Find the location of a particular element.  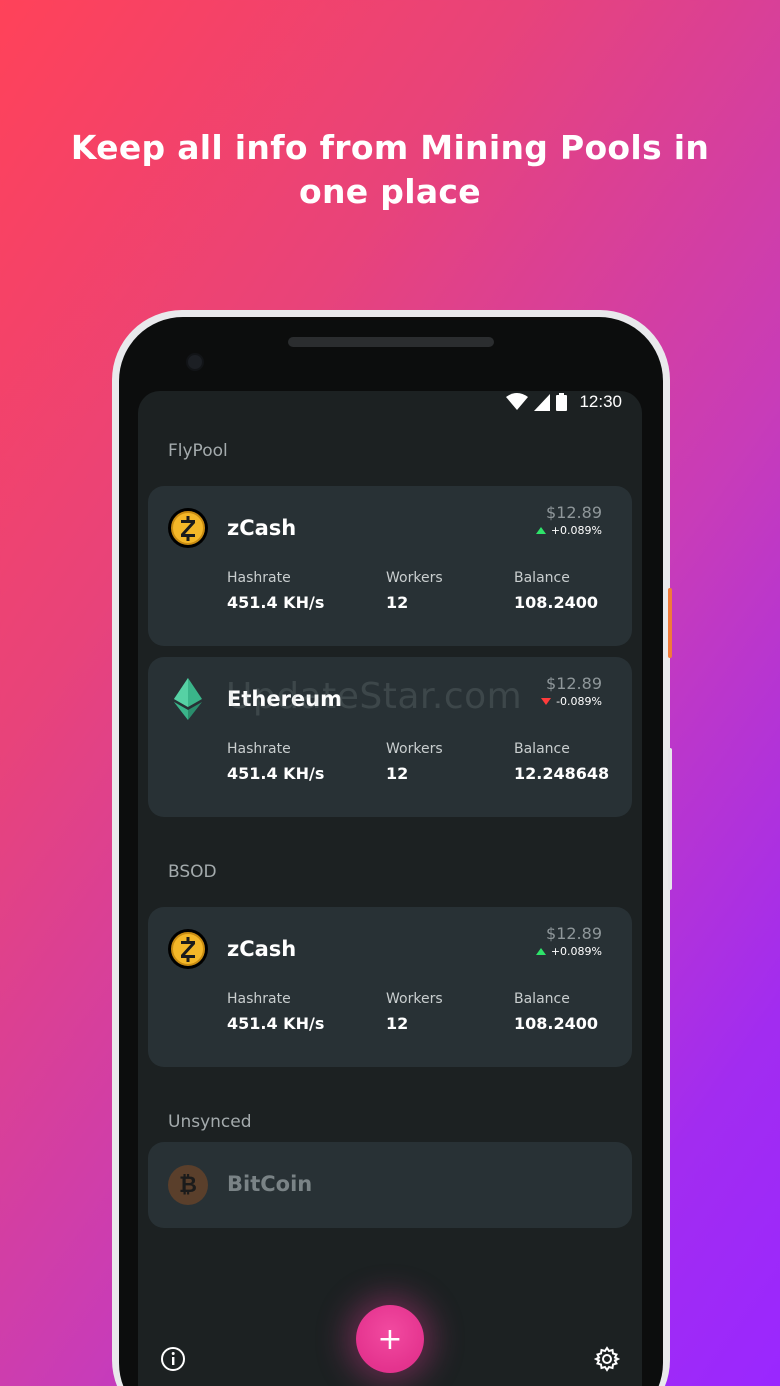

signal-icon is located at coordinates (542, 402).